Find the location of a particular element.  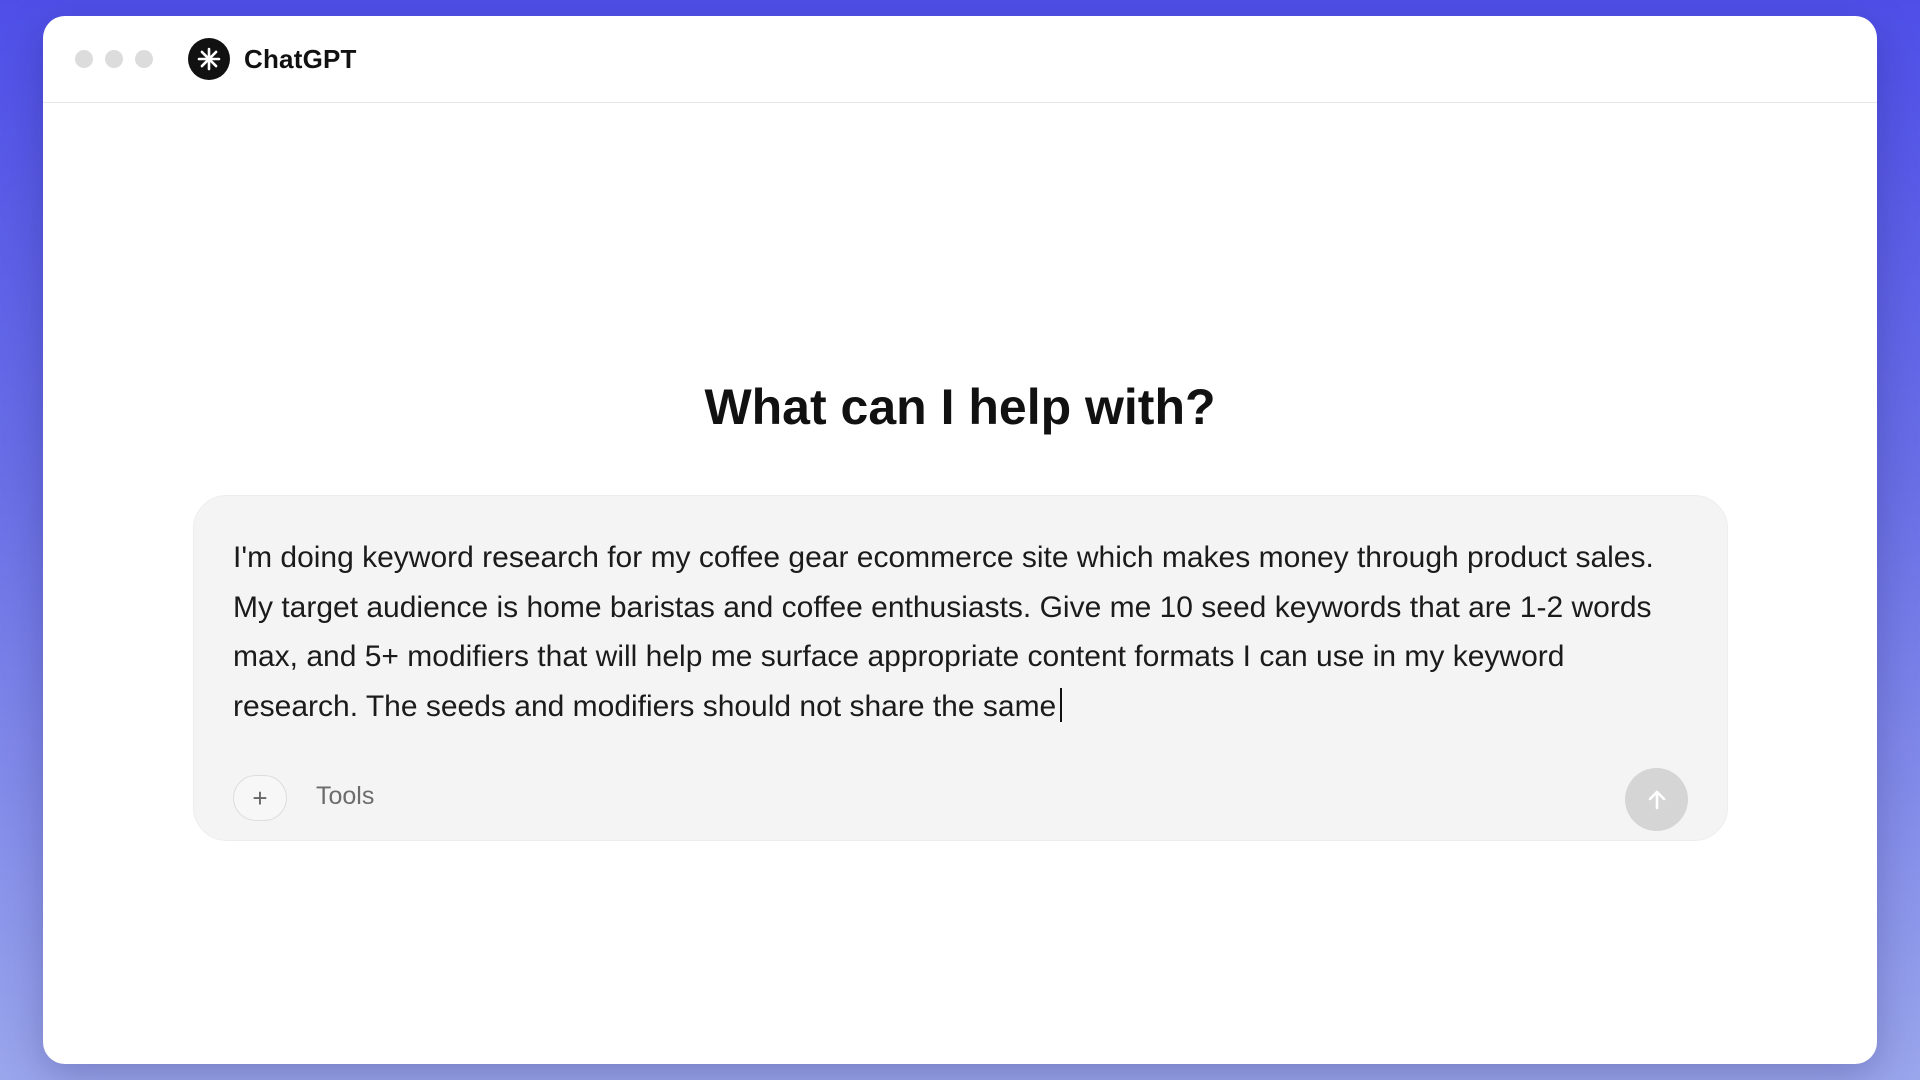

text-caret is located at coordinates (1061, 704).